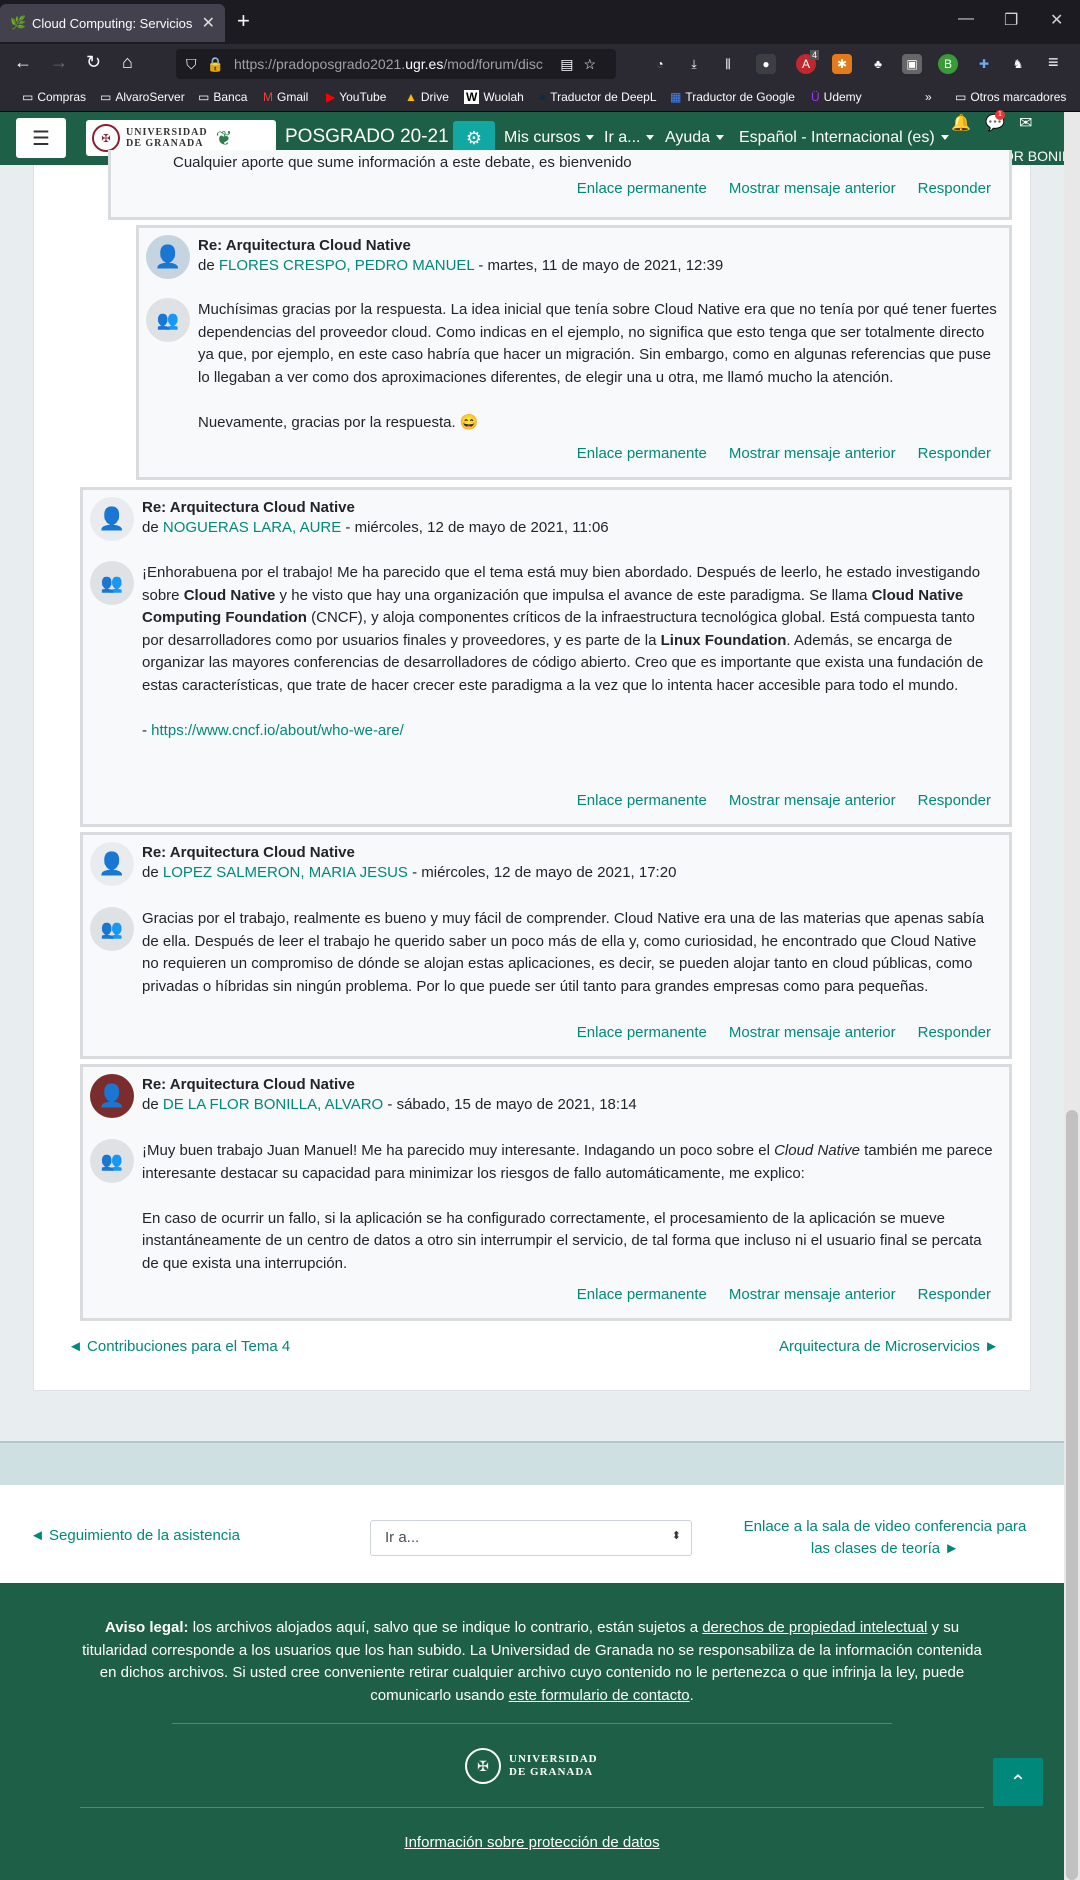 Image resolution: width=1080 pixels, height=1880 pixels. What do you see at coordinates (208, 23) in the screenshot?
I see `close-tab-icon: ✕` at bounding box center [208, 23].